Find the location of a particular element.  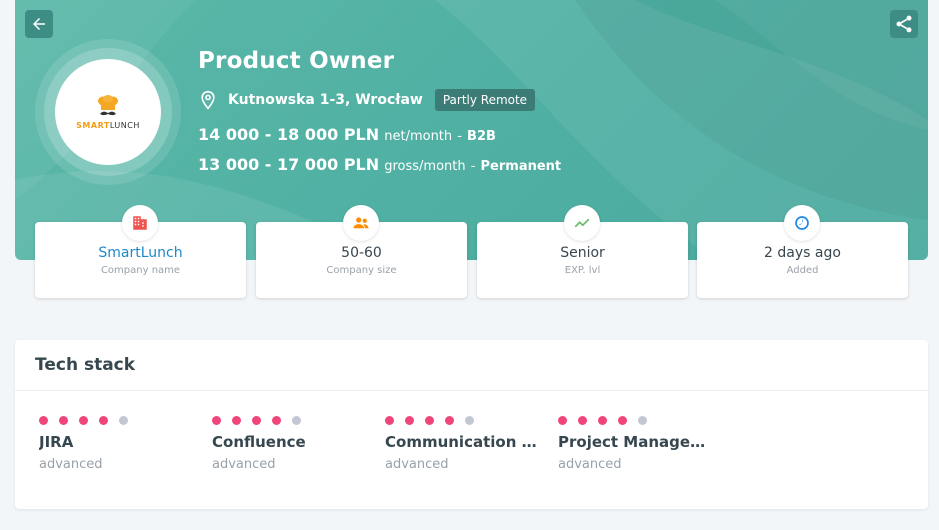

added-date-card: 2 days ago Added is located at coordinates (802, 251).